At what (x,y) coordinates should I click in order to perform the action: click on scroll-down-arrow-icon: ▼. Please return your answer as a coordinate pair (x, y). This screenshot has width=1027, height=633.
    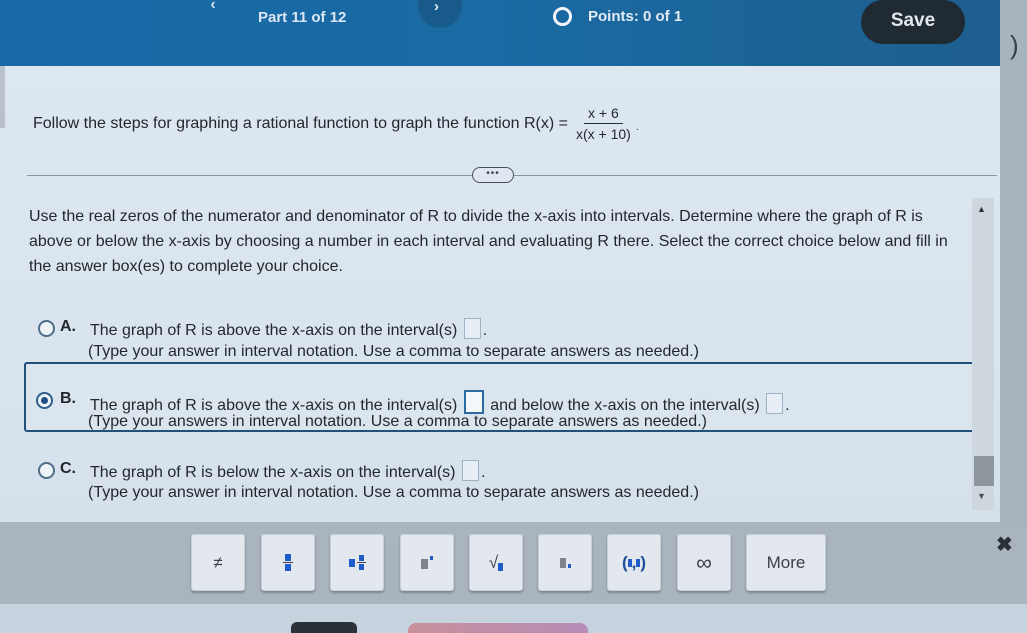
    Looking at the image, I should click on (981, 496).